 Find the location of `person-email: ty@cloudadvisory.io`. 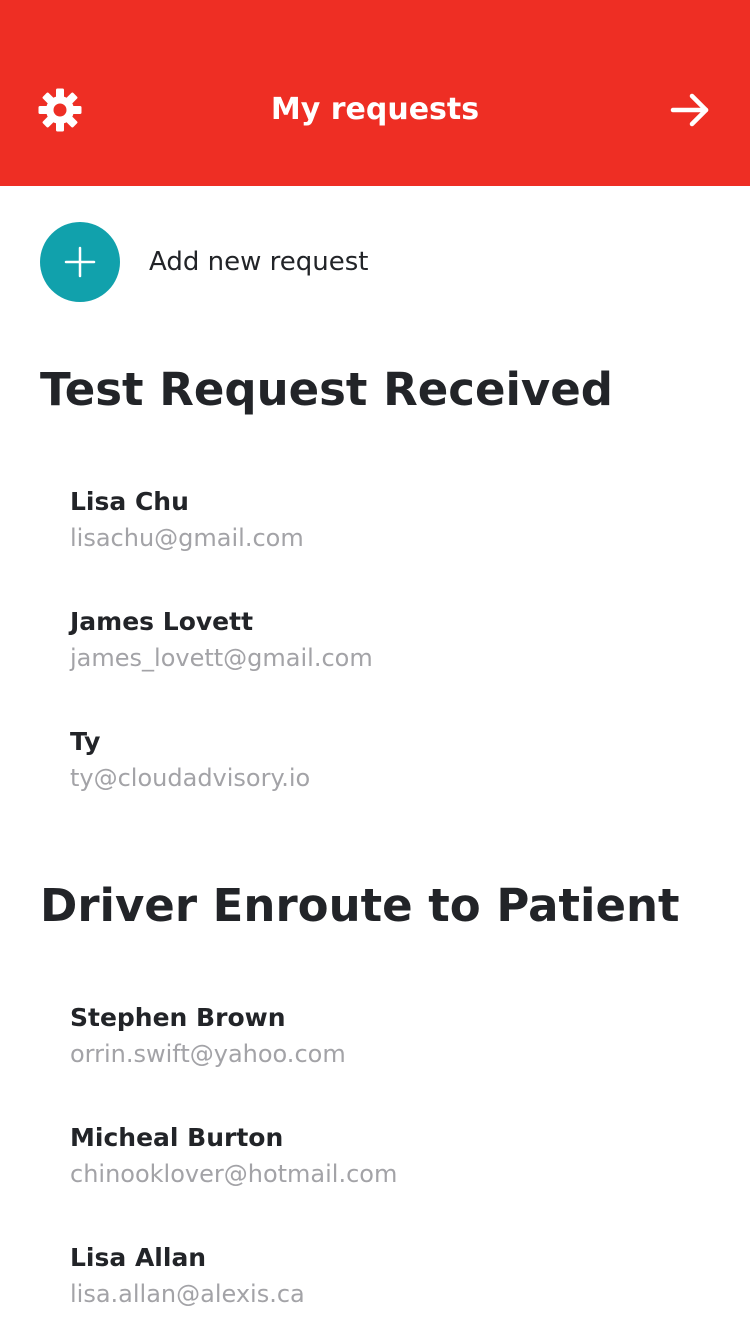

person-email: ty@cloudadvisory.io is located at coordinates (190, 778).